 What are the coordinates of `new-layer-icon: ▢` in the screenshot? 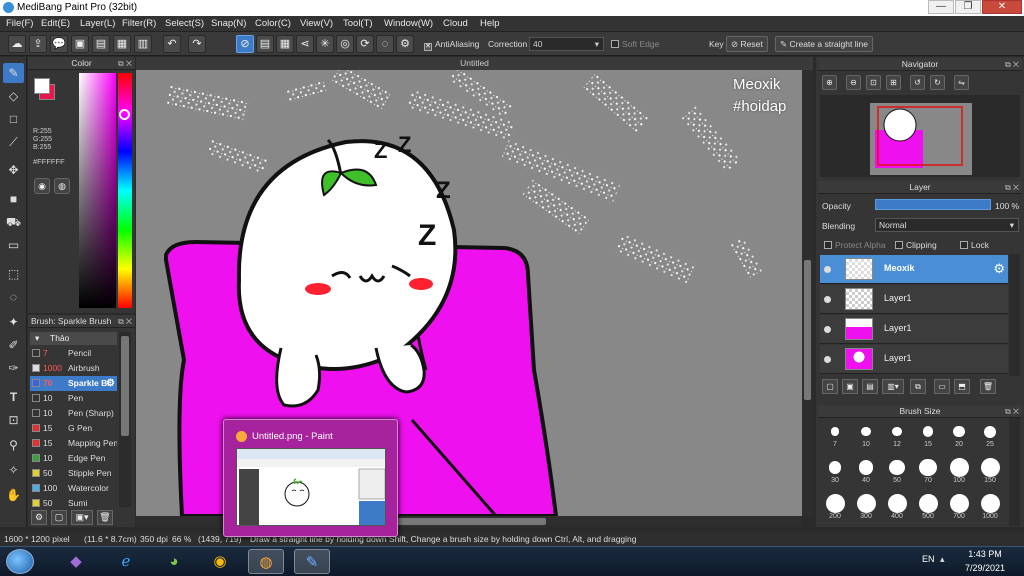 It's located at (830, 386).